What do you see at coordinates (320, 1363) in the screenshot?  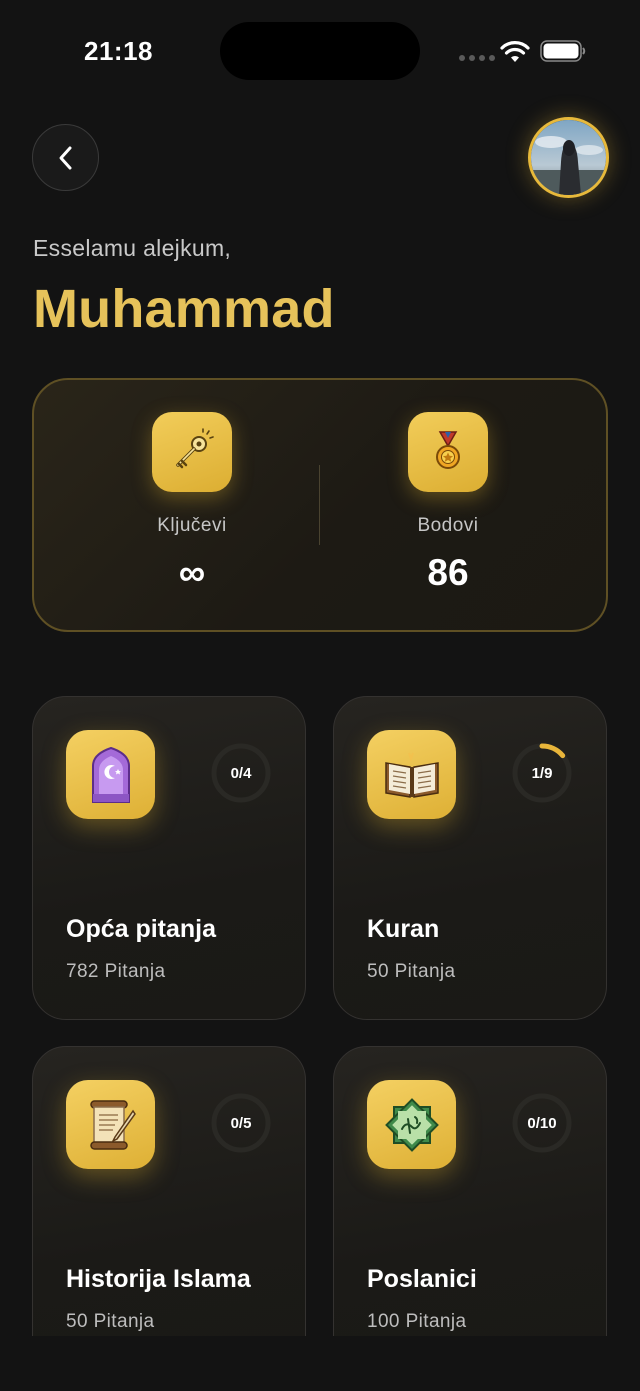 I see `bottom-area` at bounding box center [320, 1363].